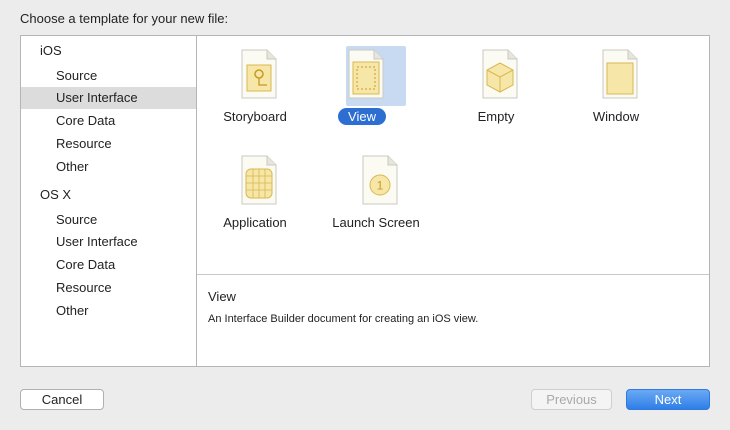 This screenshot has height=430, width=730. What do you see at coordinates (108, 265) in the screenshot?
I see `sidebar-item-osx-core-data: Core Data` at bounding box center [108, 265].